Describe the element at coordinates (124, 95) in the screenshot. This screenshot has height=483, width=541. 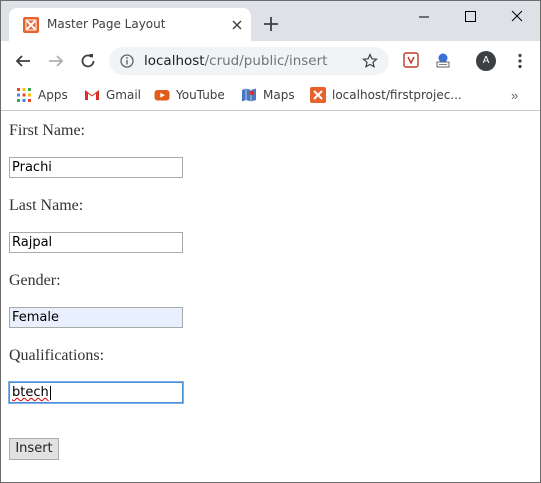
I see `bookmark-label: Gmail` at that location.